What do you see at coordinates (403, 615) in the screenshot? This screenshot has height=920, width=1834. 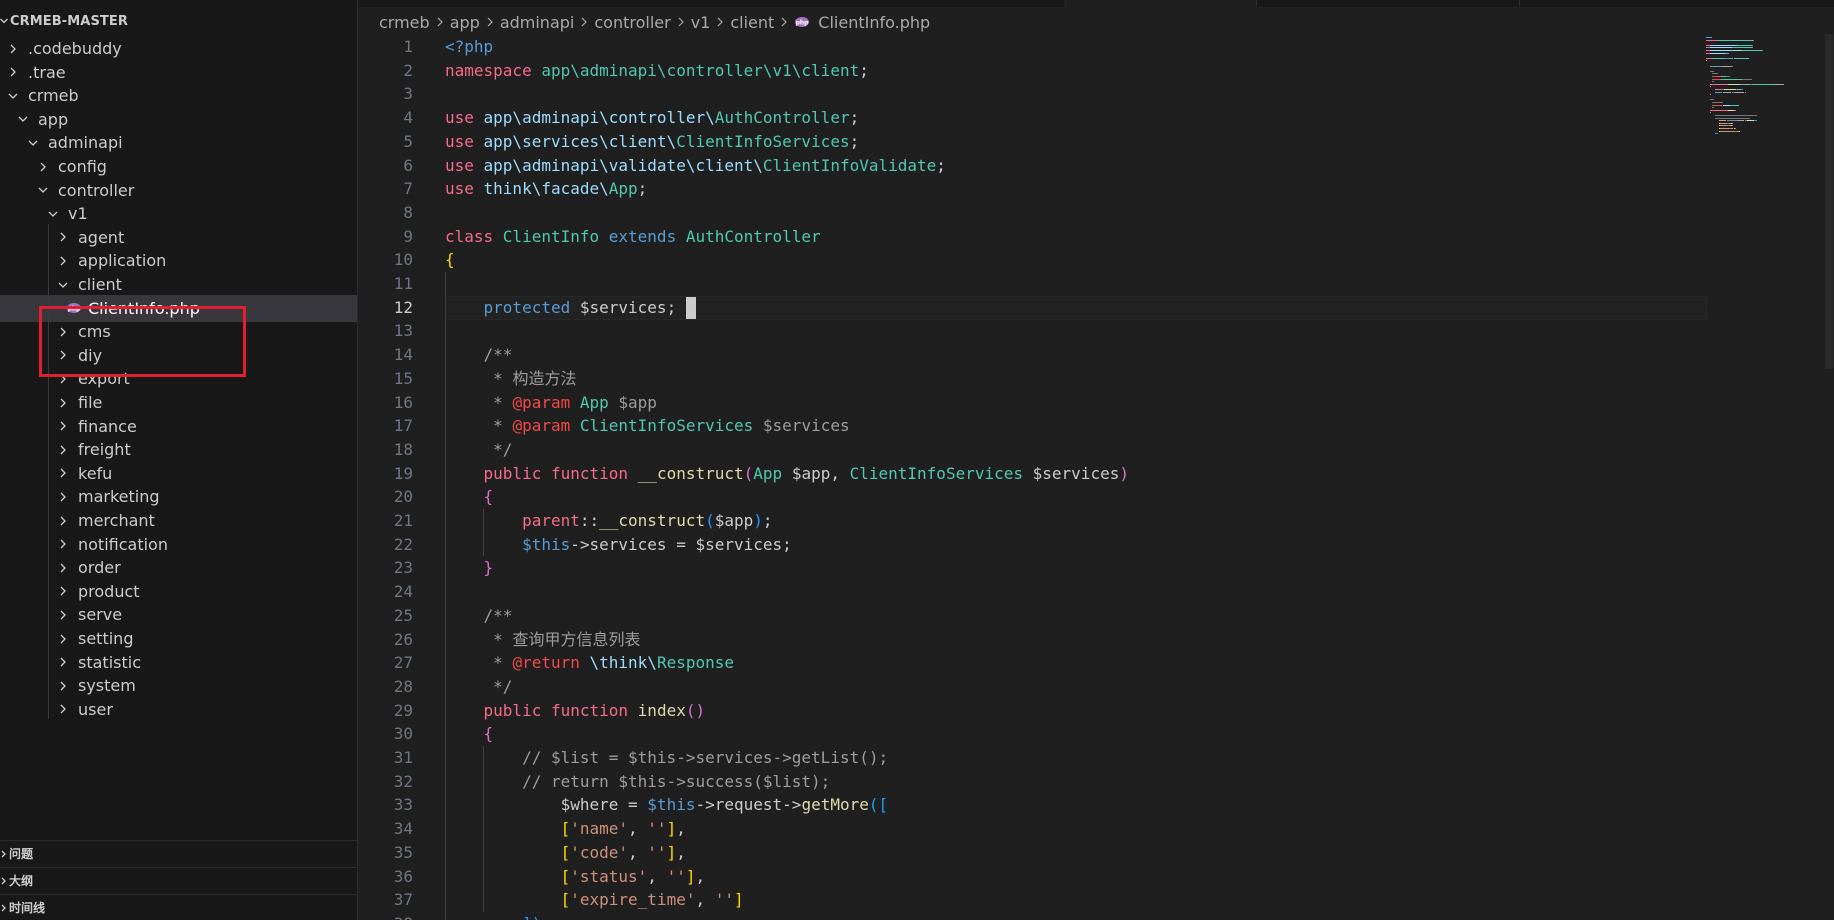 I see `line-number: 25` at bounding box center [403, 615].